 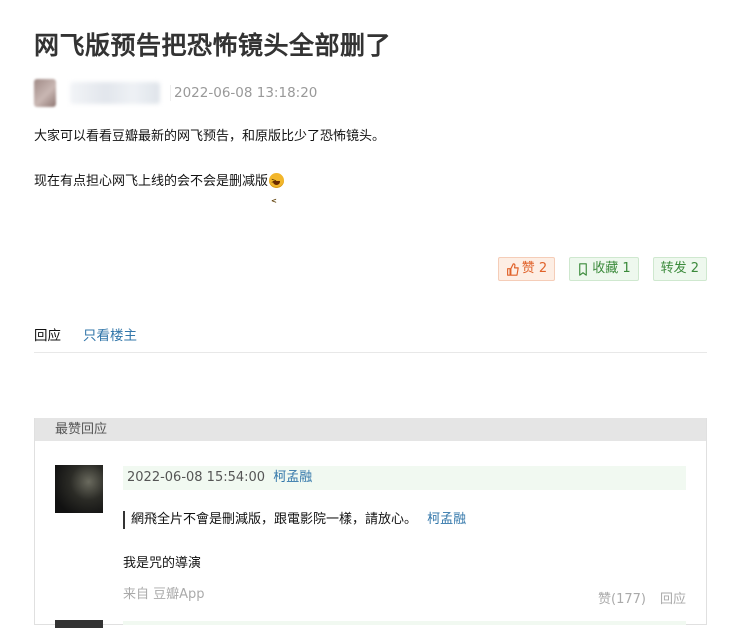 What do you see at coordinates (110, 334) in the screenshot?
I see `tab-op-only: 只看楼主` at bounding box center [110, 334].